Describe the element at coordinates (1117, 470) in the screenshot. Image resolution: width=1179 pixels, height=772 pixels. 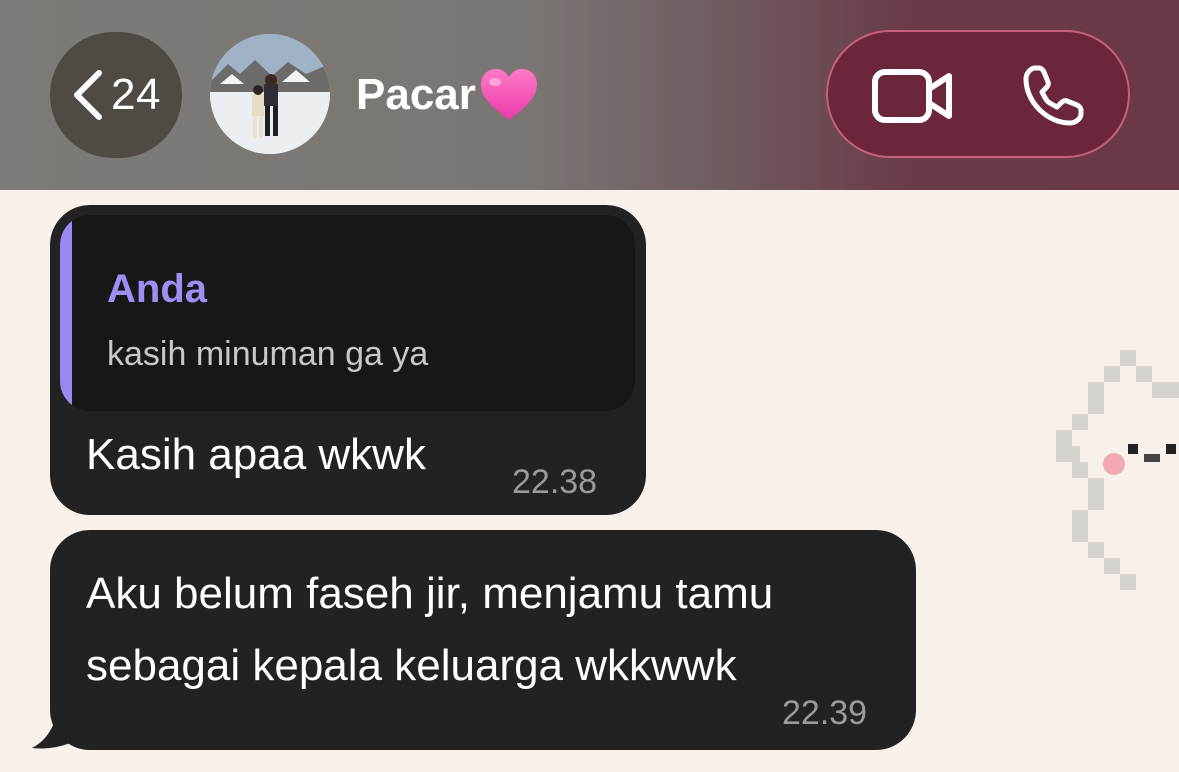
I see `cat-sticker-decoration` at that location.